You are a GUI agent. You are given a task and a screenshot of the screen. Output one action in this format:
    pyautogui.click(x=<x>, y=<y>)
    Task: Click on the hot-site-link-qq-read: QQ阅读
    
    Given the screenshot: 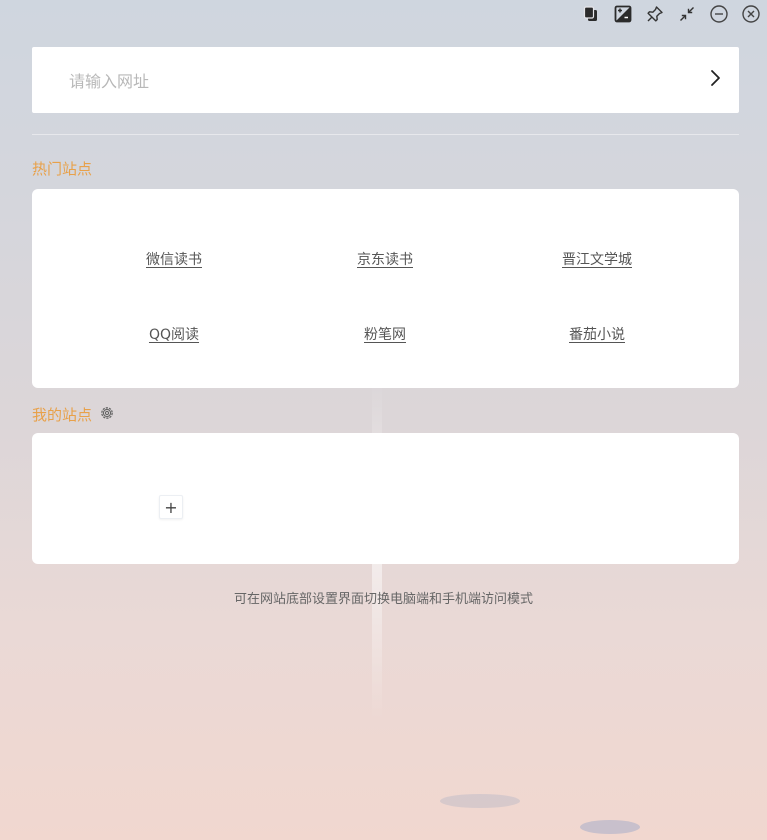 What is the action you would take?
    pyautogui.click(x=174, y=334)
    